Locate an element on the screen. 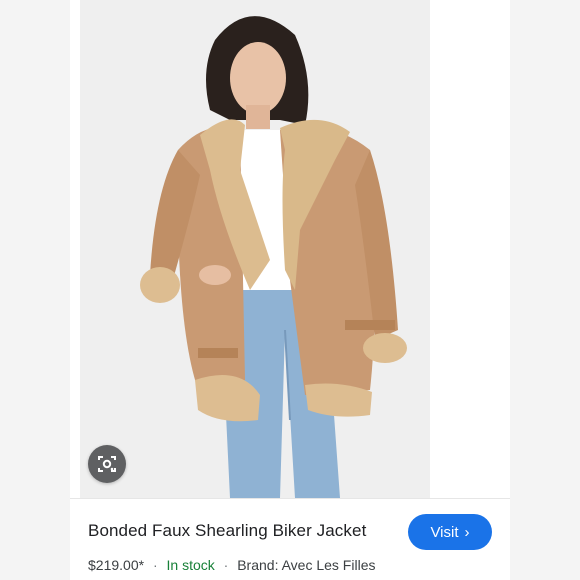  visit-button-label: Visit is located at coordinates (444, 532).